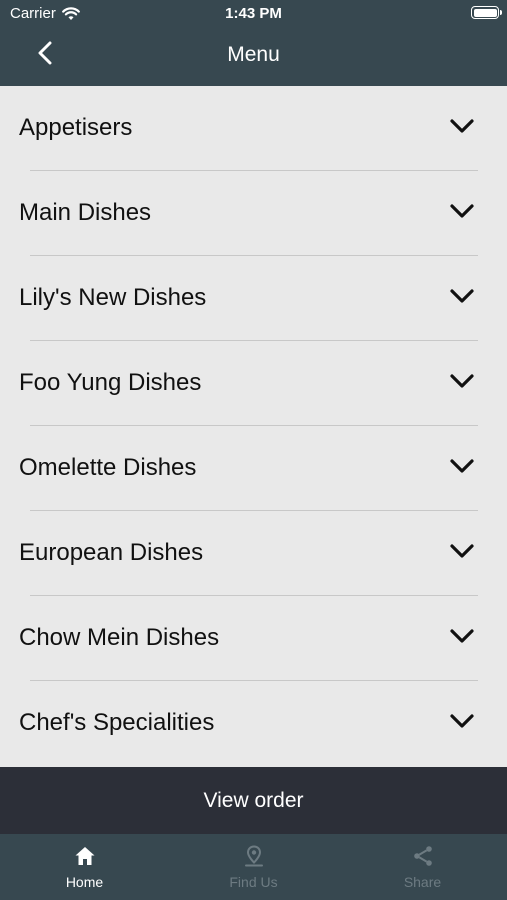 The height and width of the screenshot is (900, 507). Describe the element at coordinates (422, 867) in the screenshot. I see `tab-share: Share` at that location.